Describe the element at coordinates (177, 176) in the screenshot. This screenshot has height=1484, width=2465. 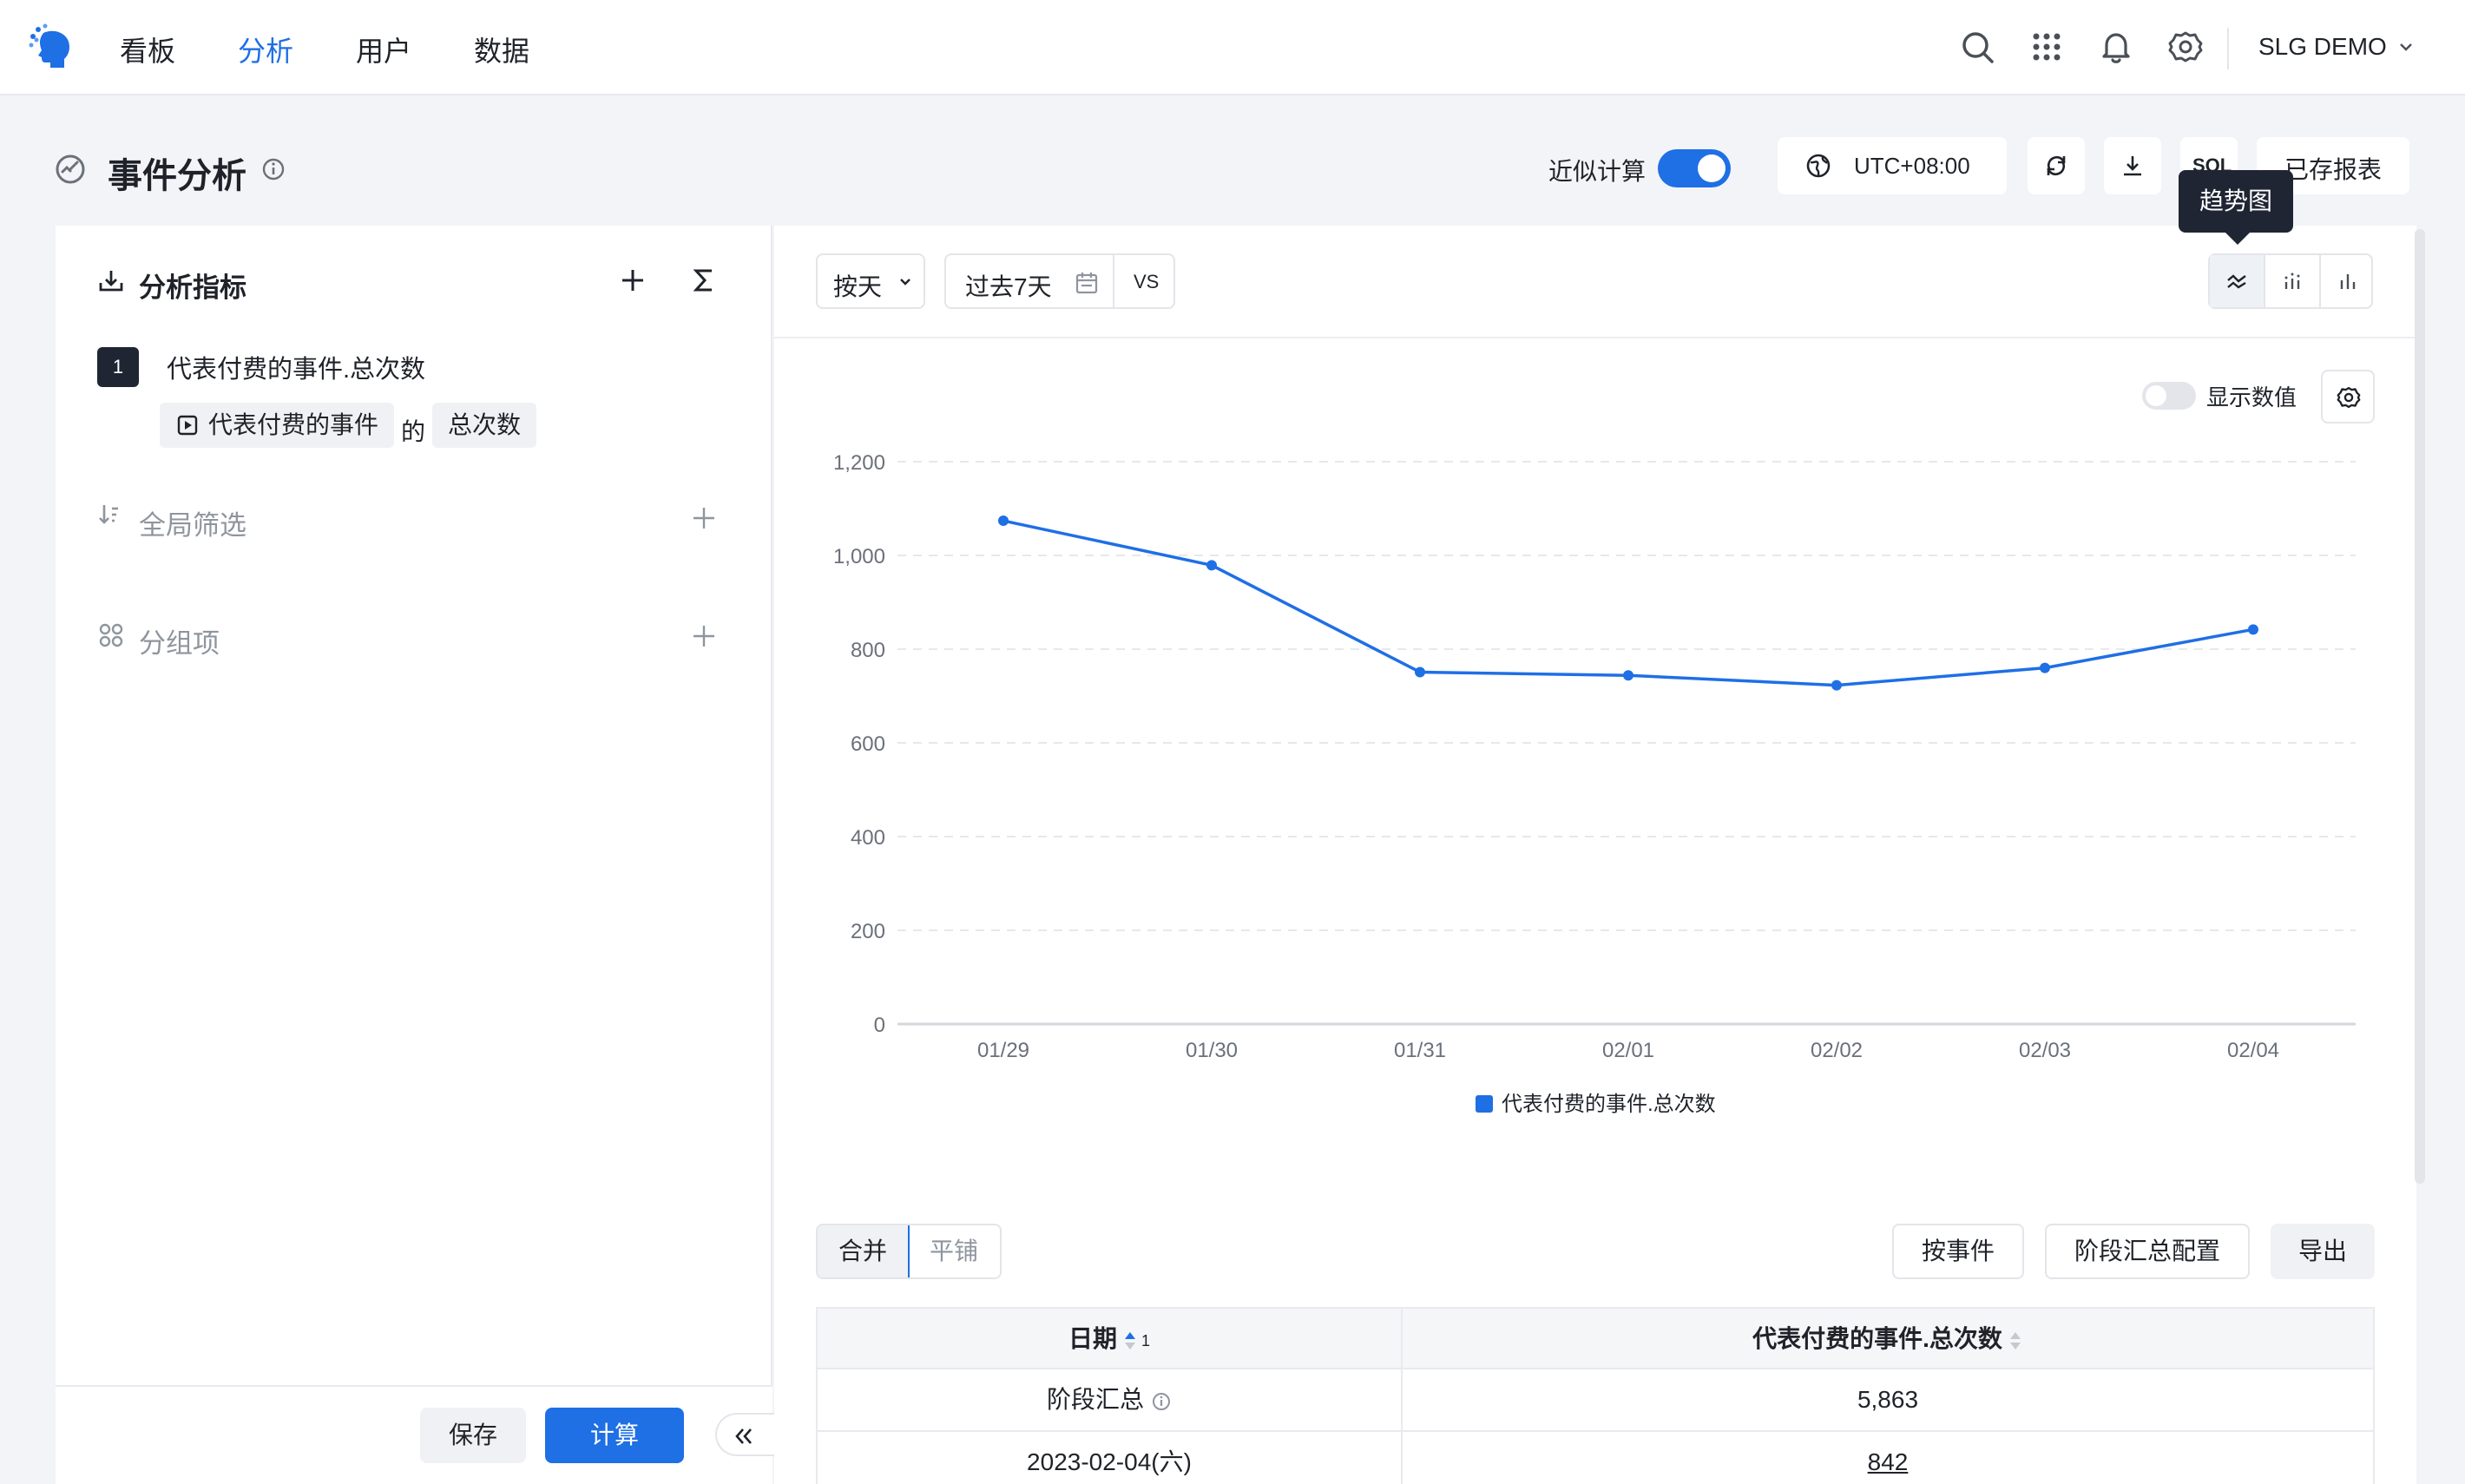
I see `page-title: 事件分析` at that location.